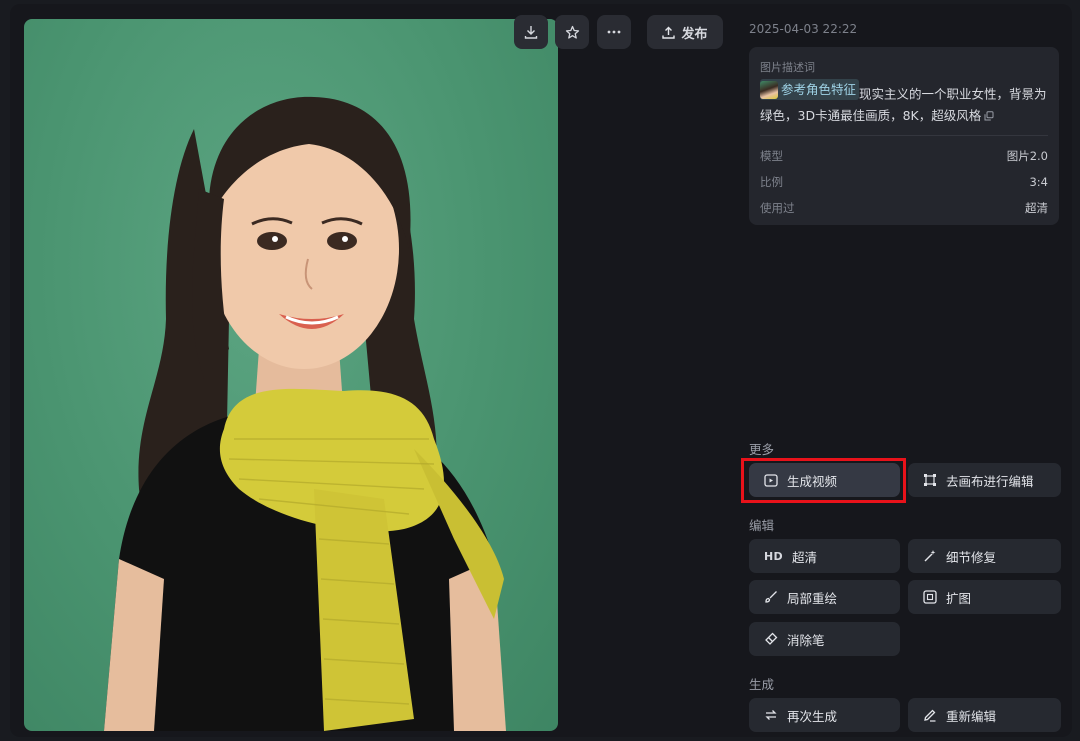 The width and height of the screenshot is (1080, 741). I want to click on brush-icon, so click(771, 597).